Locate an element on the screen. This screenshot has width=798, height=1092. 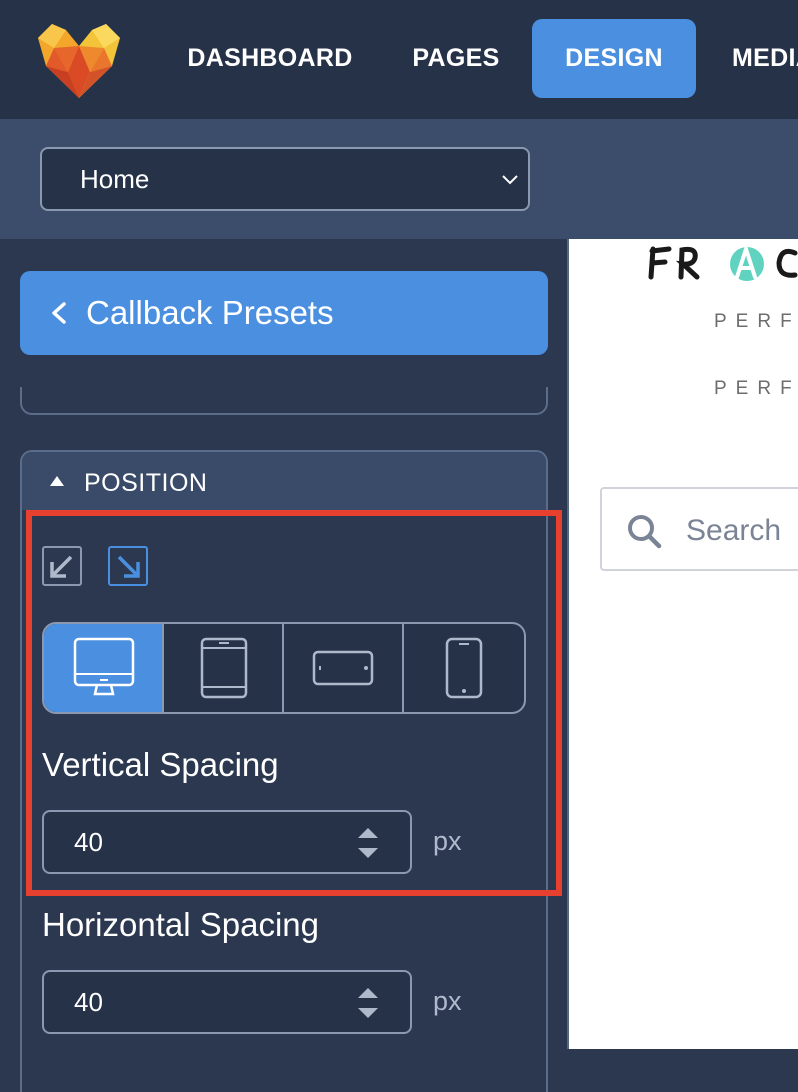
nav-pages: PAGES is located at coordinates (456, 58).